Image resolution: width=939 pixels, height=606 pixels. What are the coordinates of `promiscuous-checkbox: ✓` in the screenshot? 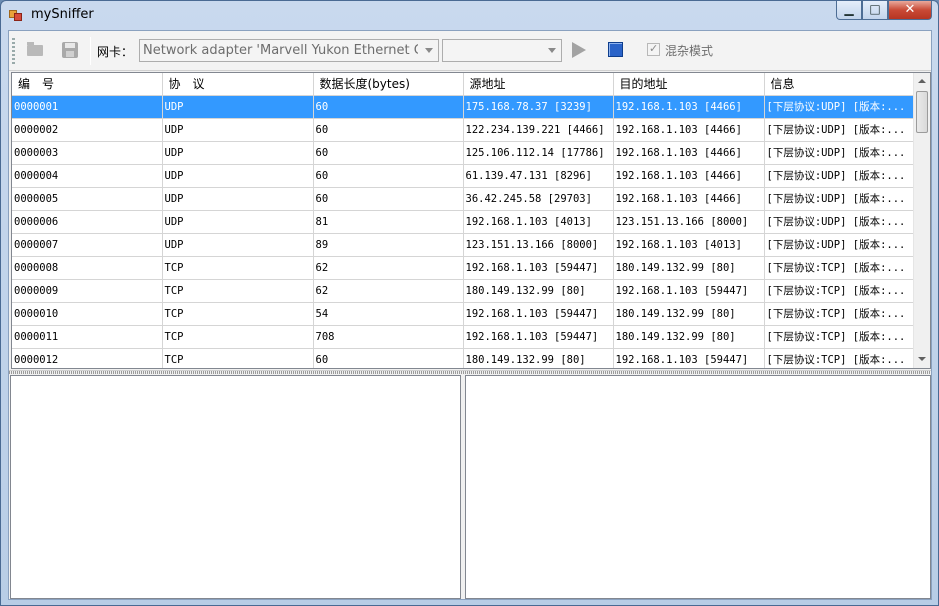 It's located at (653, 49).